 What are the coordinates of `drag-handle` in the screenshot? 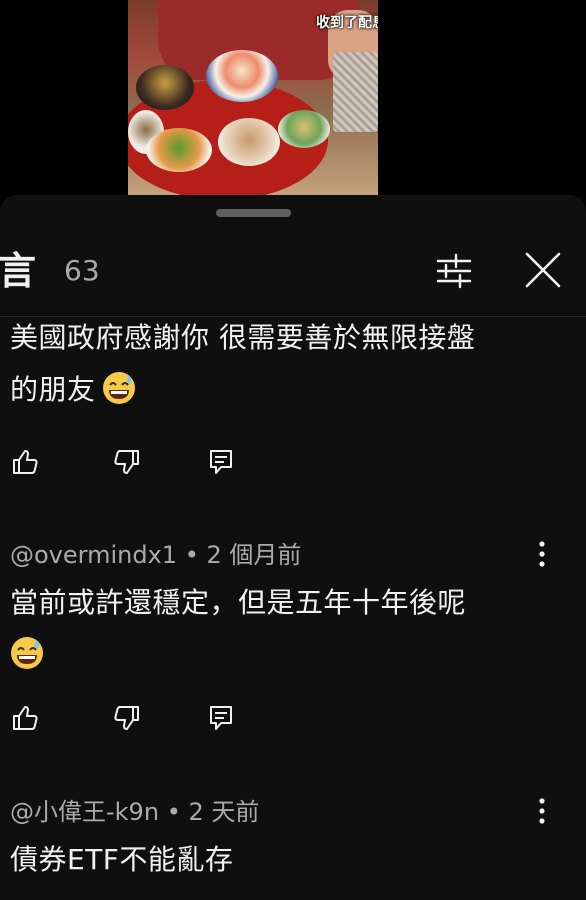 It's located at (253, 213).